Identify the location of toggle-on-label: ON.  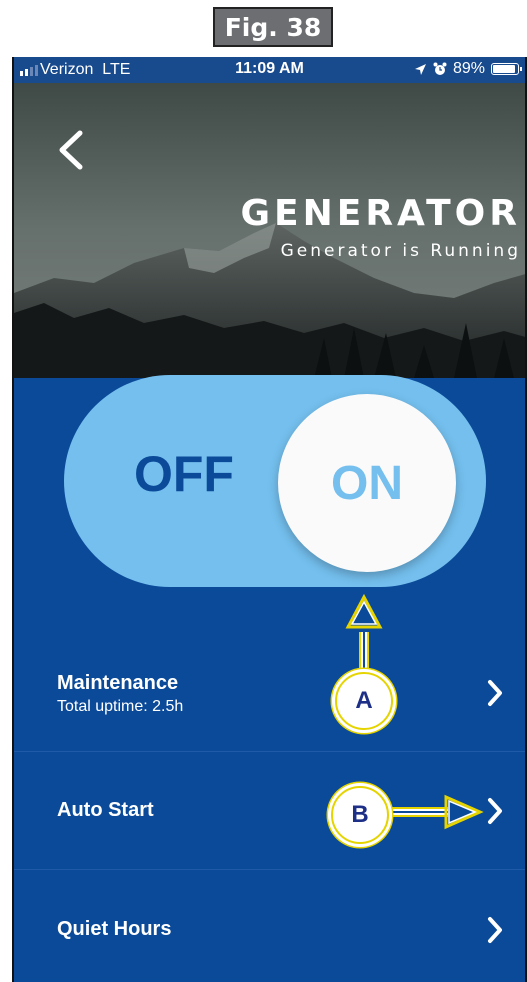
(367, 483).